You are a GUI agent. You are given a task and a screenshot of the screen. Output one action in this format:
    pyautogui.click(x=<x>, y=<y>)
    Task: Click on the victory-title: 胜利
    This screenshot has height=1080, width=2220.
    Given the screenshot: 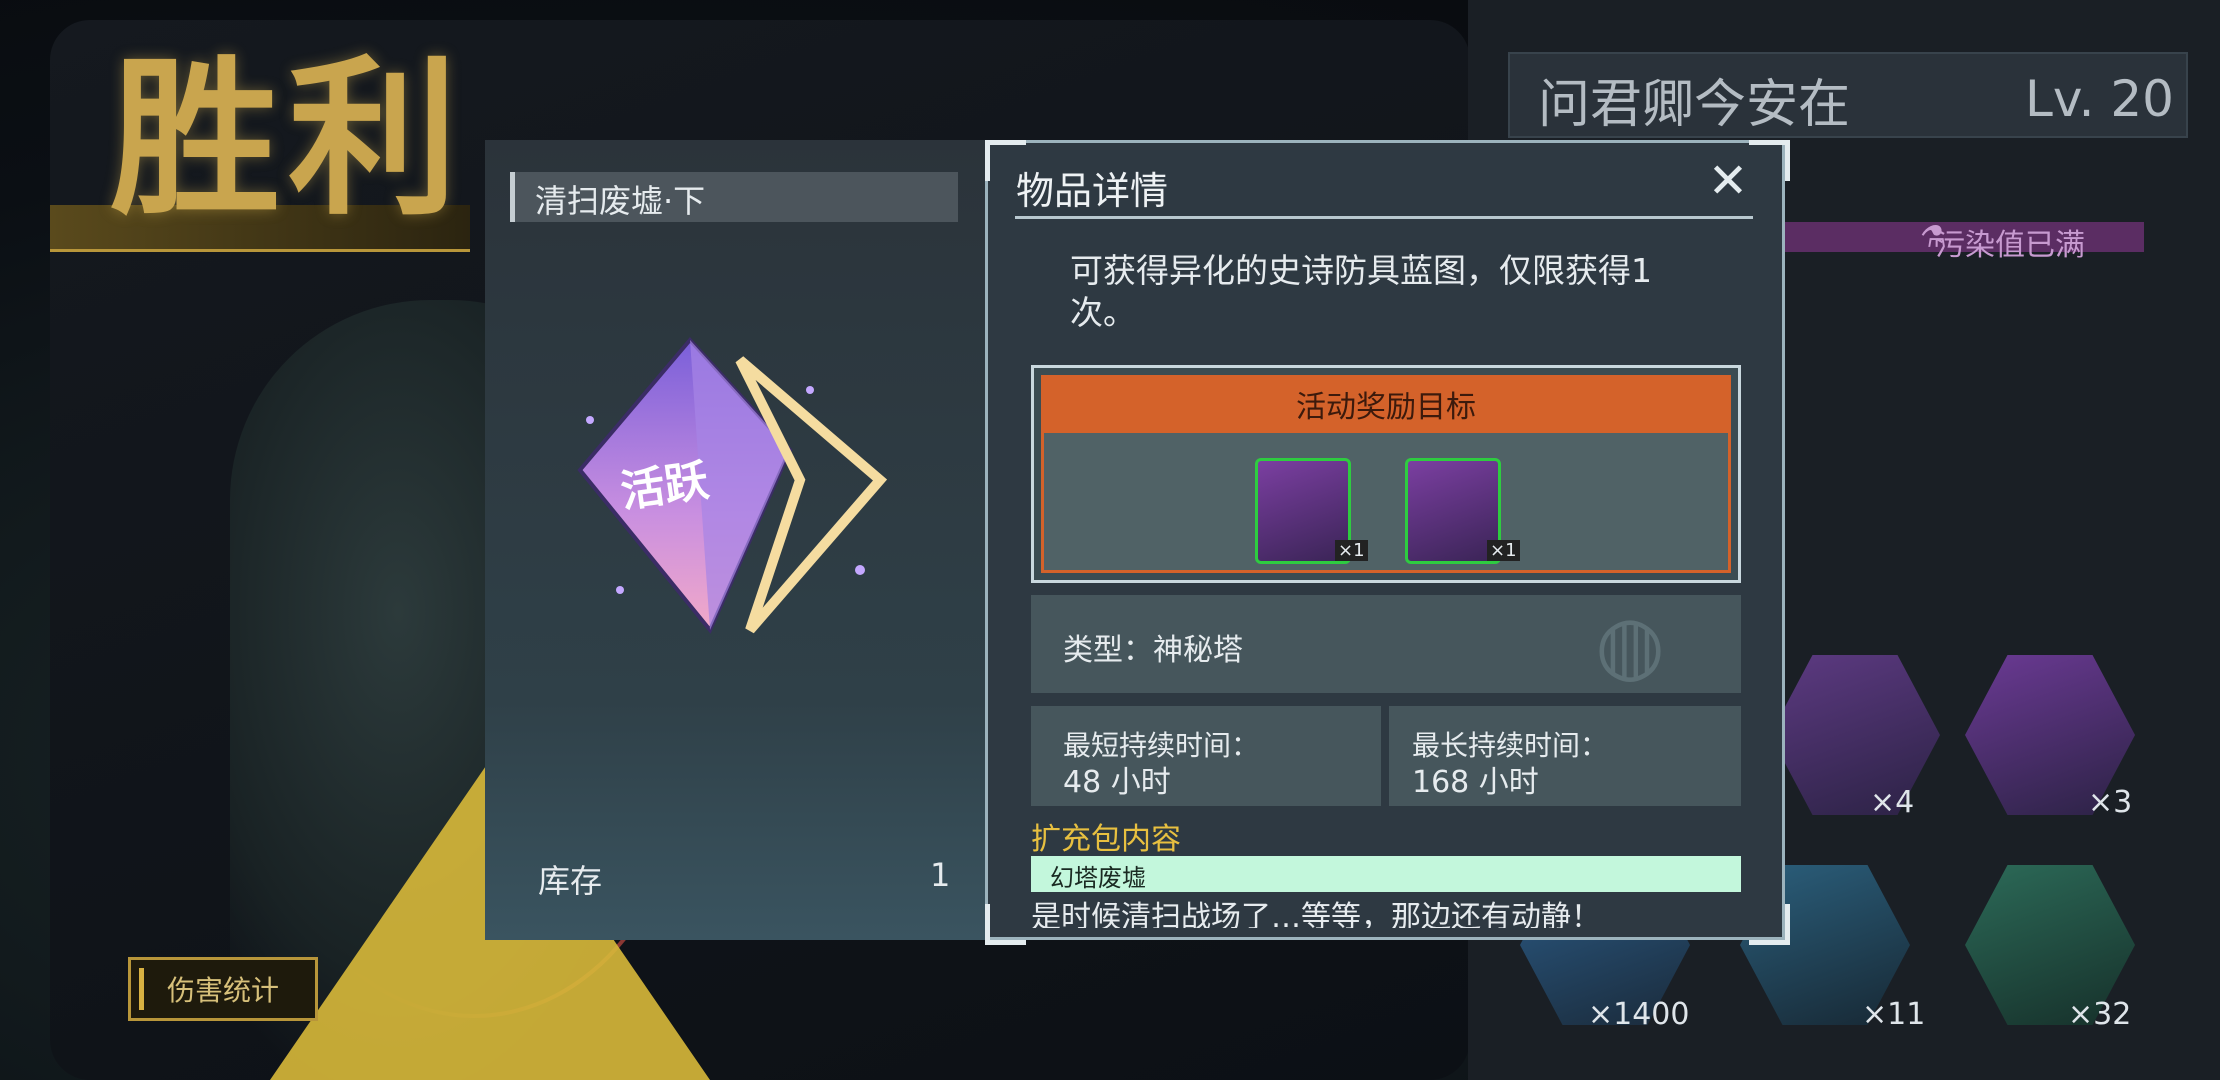 What is the action you would take?
    pyautogui.click(x=288, y=140)
    